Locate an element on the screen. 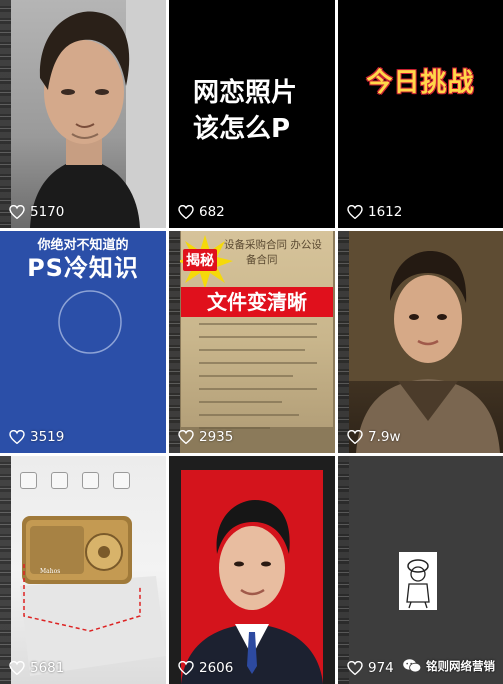  likes-counter: 3519 is located at coordinates (36, 437).